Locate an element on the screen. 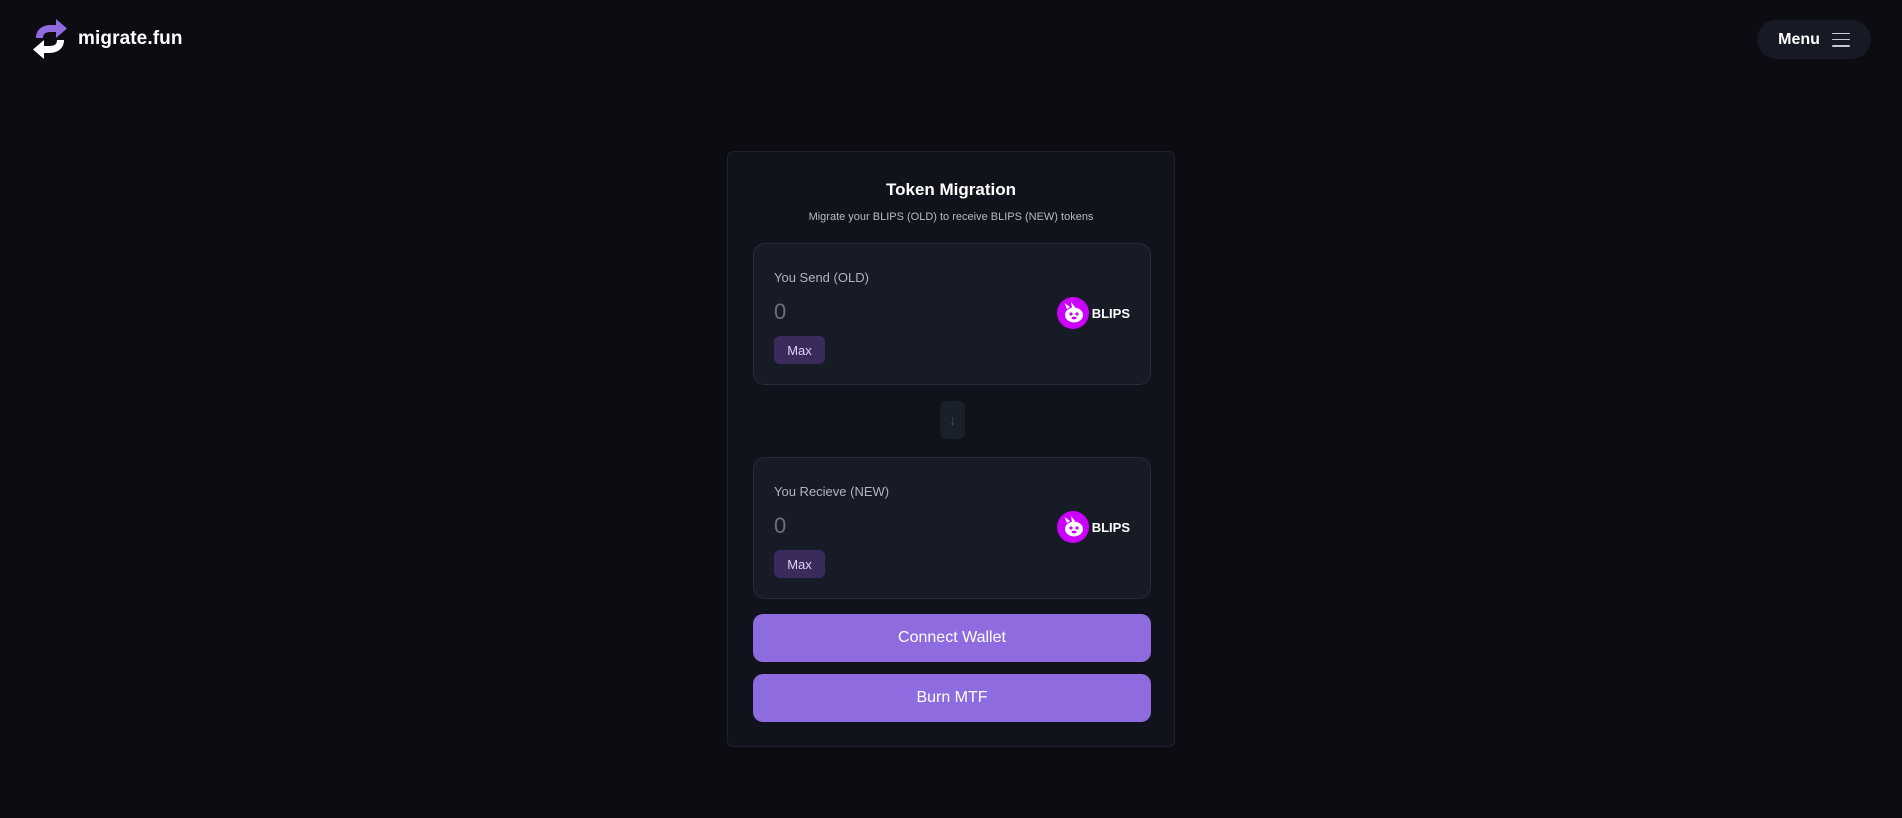  send-token: BLIPS is located at coordinates (1093, 313).